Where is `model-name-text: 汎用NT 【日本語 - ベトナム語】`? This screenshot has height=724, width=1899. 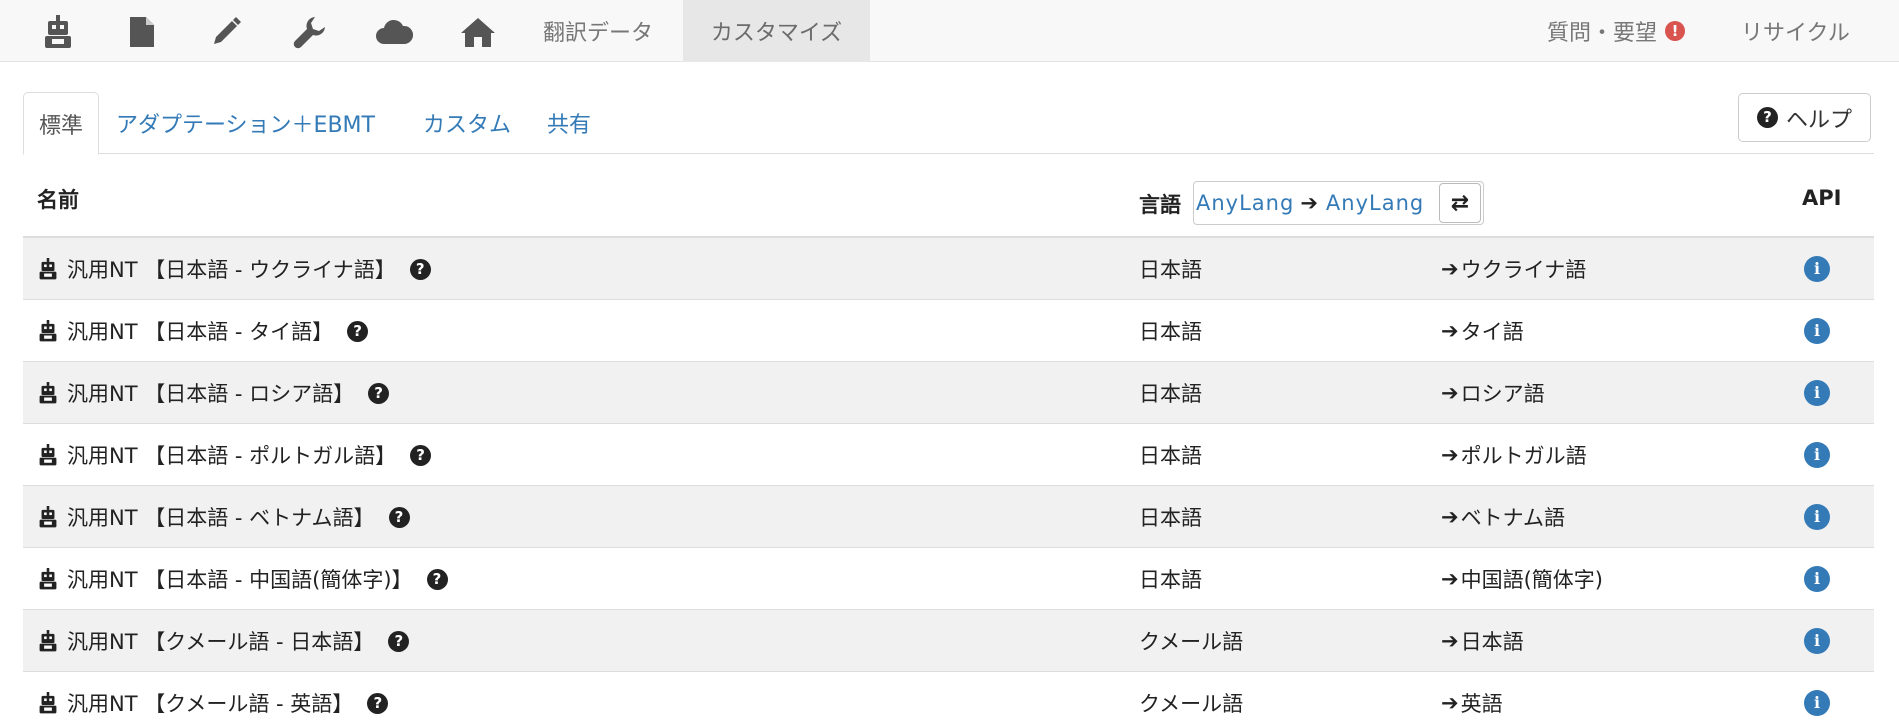 model-name-text: 汎用NT 【日本語 - ベトナム語】 is located at coordinates (221, 518).